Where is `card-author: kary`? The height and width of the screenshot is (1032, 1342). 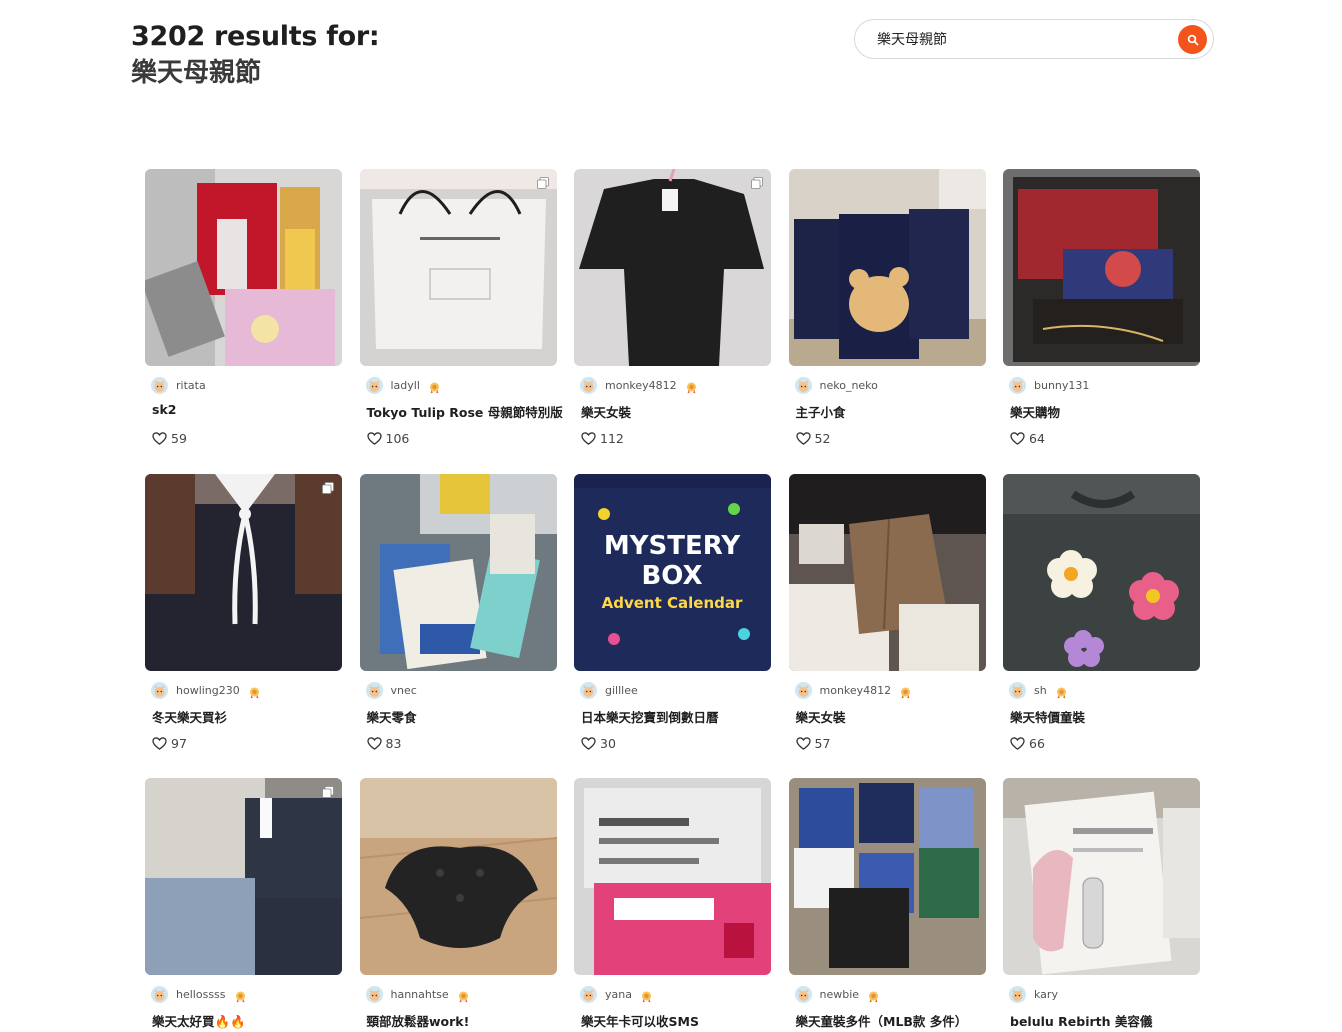 card-author: kary is located at coordinates (1033, 994).